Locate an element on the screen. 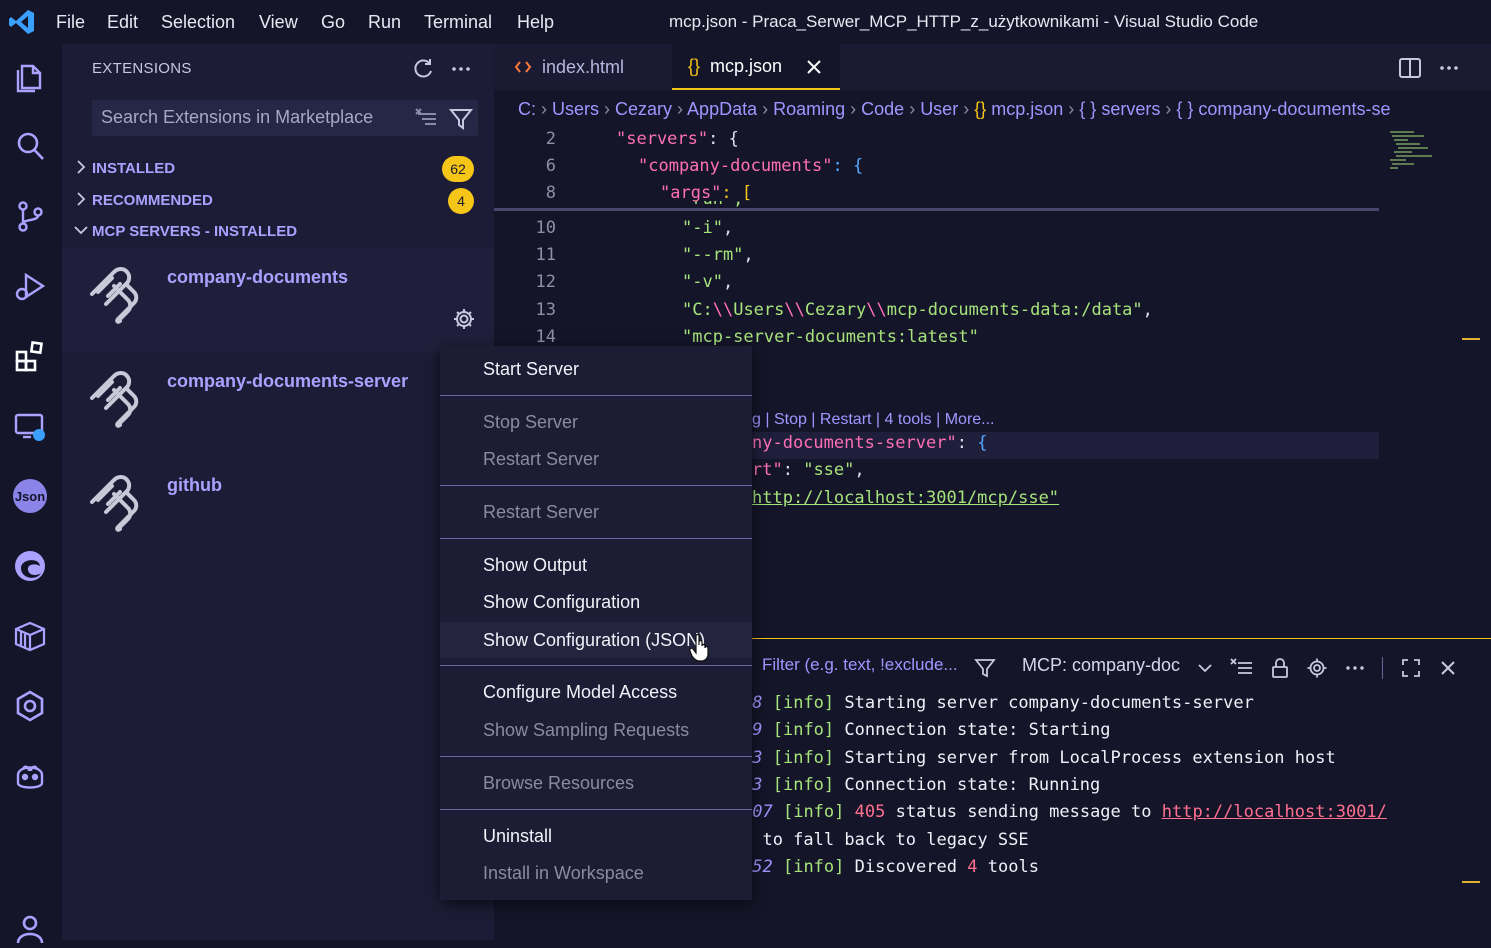  menu-item-show-configuration: Show Configuration is located at coordinates (596, 602).